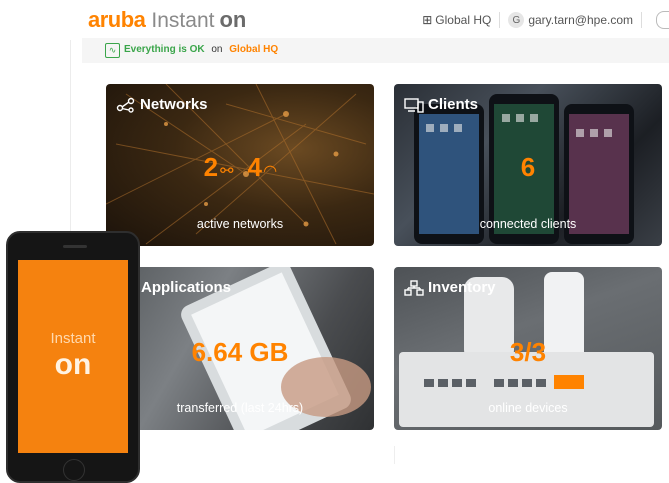 This screenshot has height=483, width=669. I want to click on inventory-card: Inventory 3/3 online devices, so click(528, 348).